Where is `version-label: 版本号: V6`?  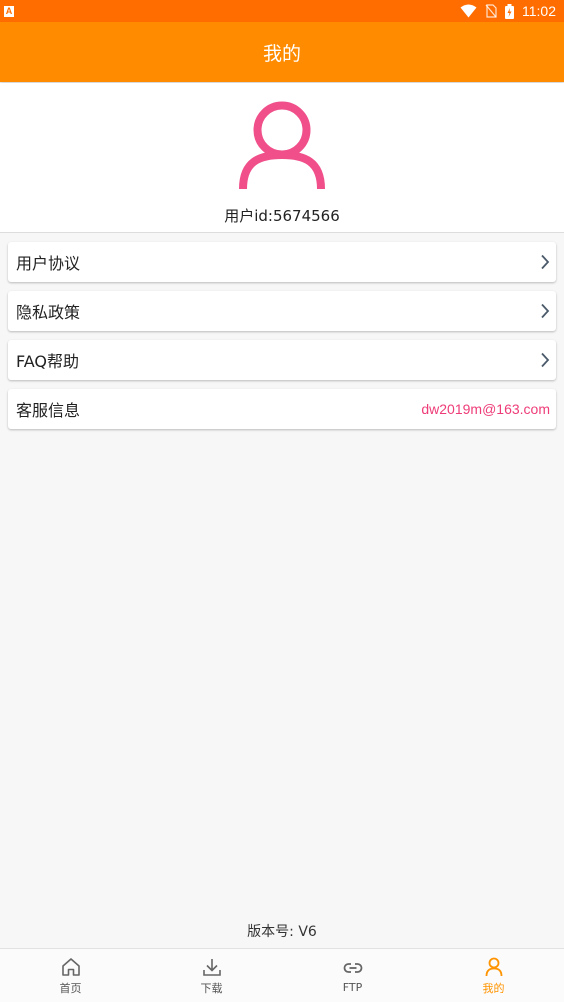 version-label: 版本号: V6 is located at coordinates (282, 932).